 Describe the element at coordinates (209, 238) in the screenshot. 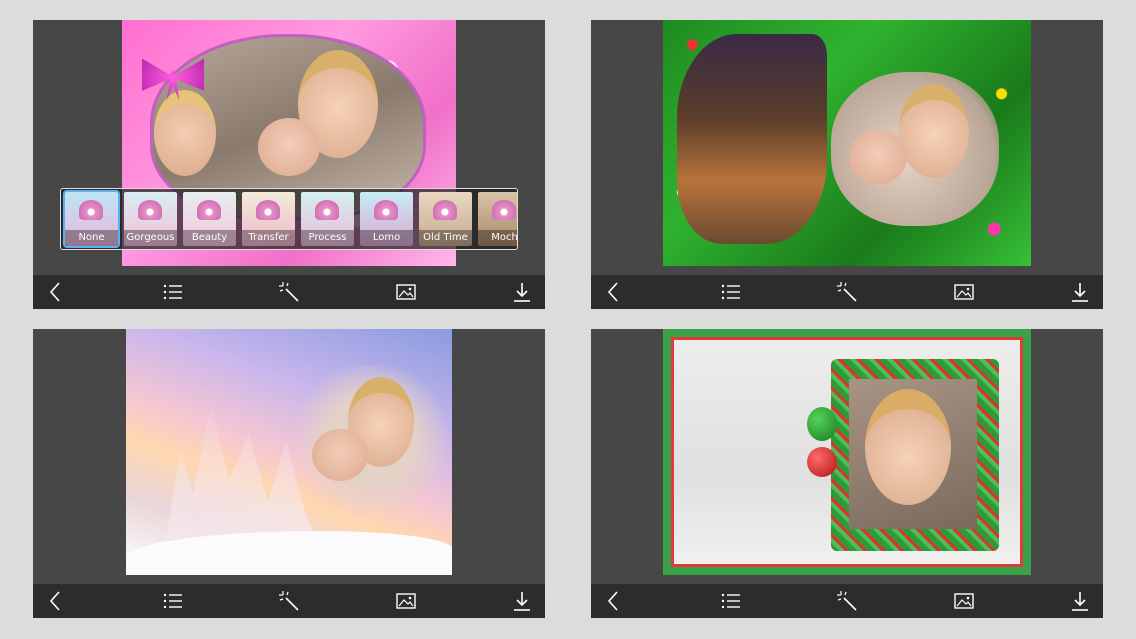

I see `filter-label: Beauty` at that location.